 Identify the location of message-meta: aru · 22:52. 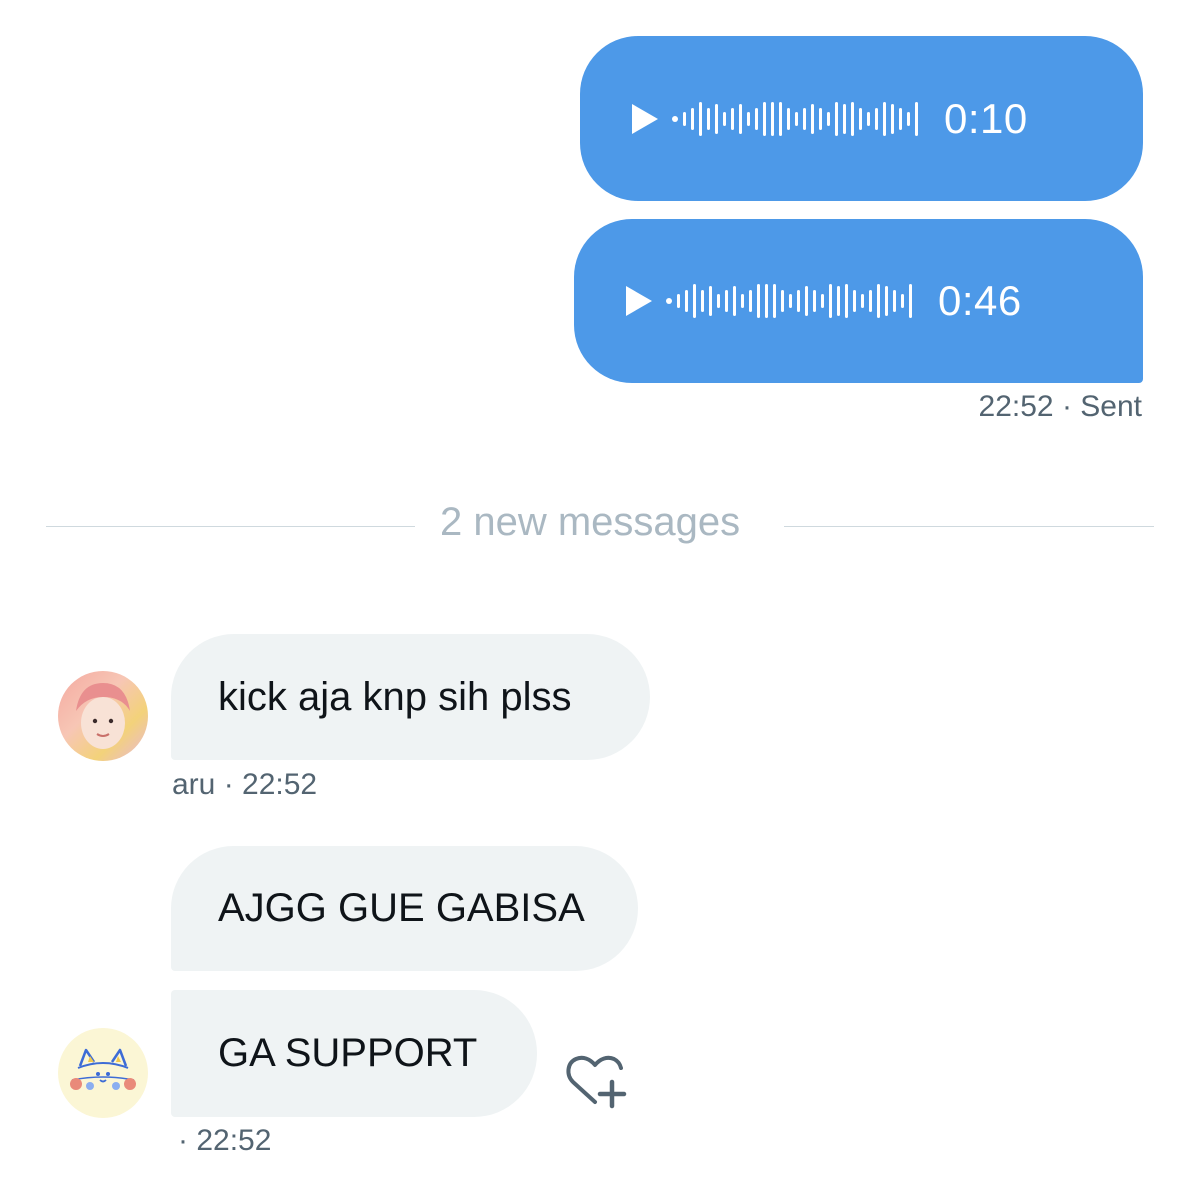
(245, 784).